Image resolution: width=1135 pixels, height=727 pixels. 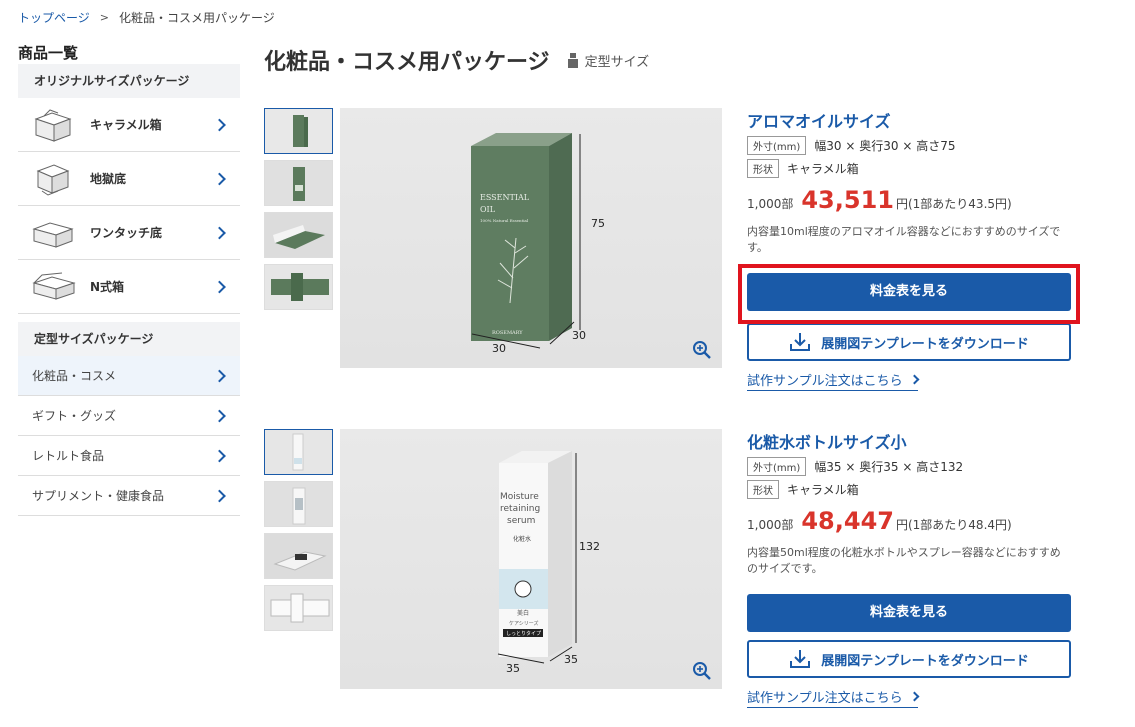 I want to click on box-text-4: 化粧水, so click(x=522, y=539).